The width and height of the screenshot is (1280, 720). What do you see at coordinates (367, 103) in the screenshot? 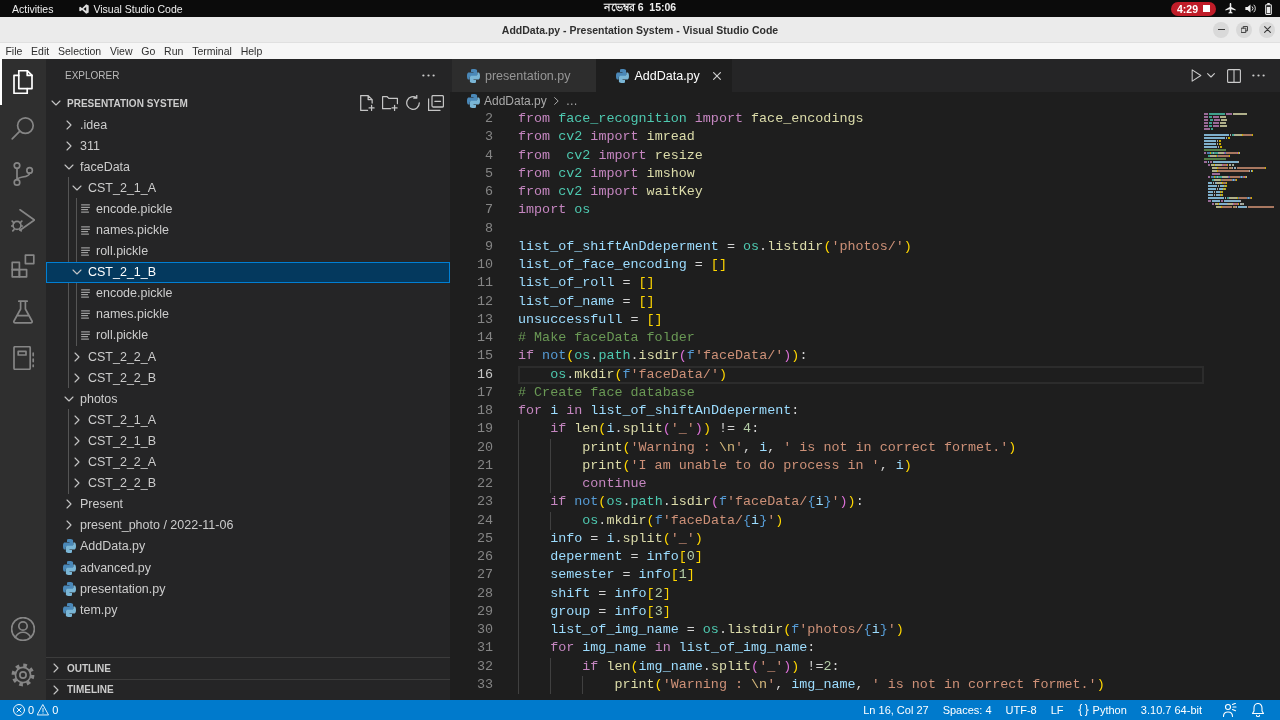
I see `new-file-icon` at bounding box center [367, 103].